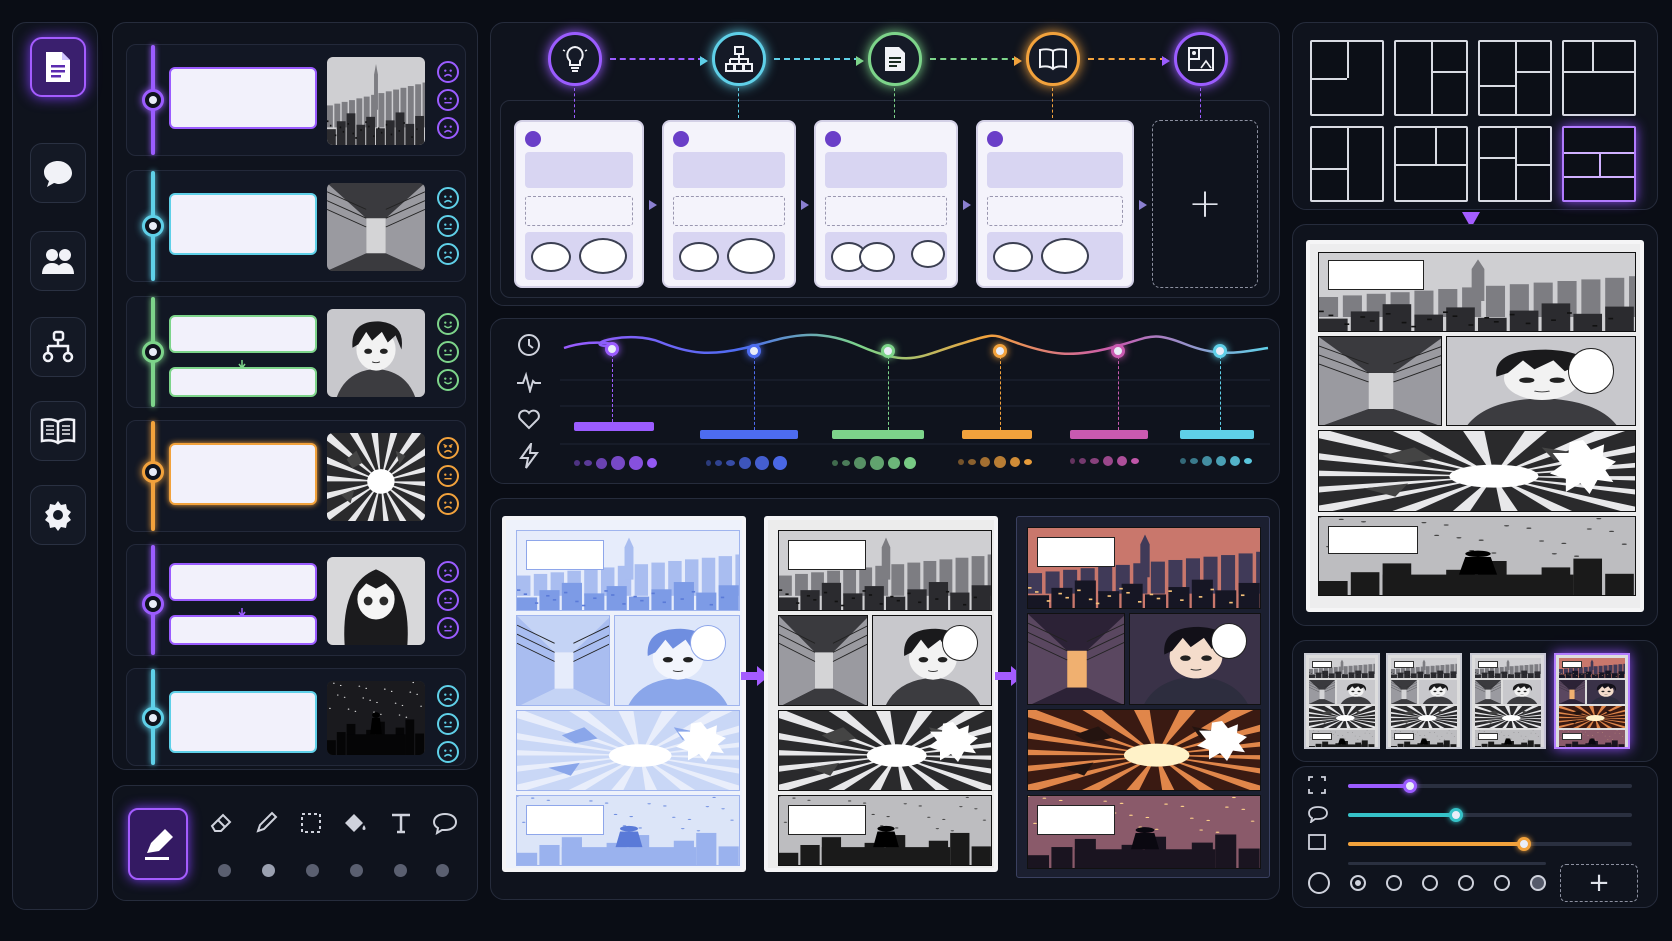 This screenshot has width=1672, height=941. What do you see at coordinates (1475, 426) in the screenshot?
I see `preview-page` at bounding box center [1475, 426].